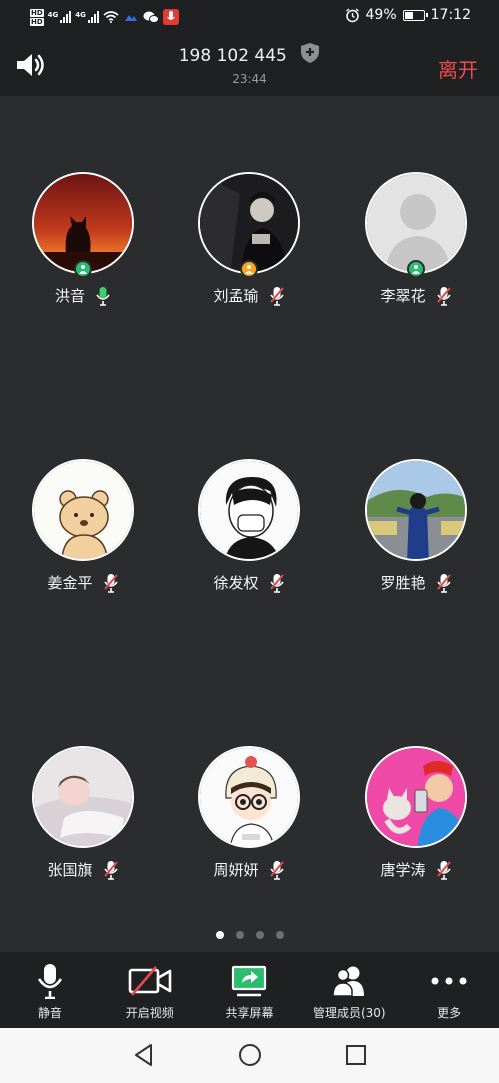  Describe the element at coordinates (352, 14) in the screenshot. I see `alarm-icon` at that location.